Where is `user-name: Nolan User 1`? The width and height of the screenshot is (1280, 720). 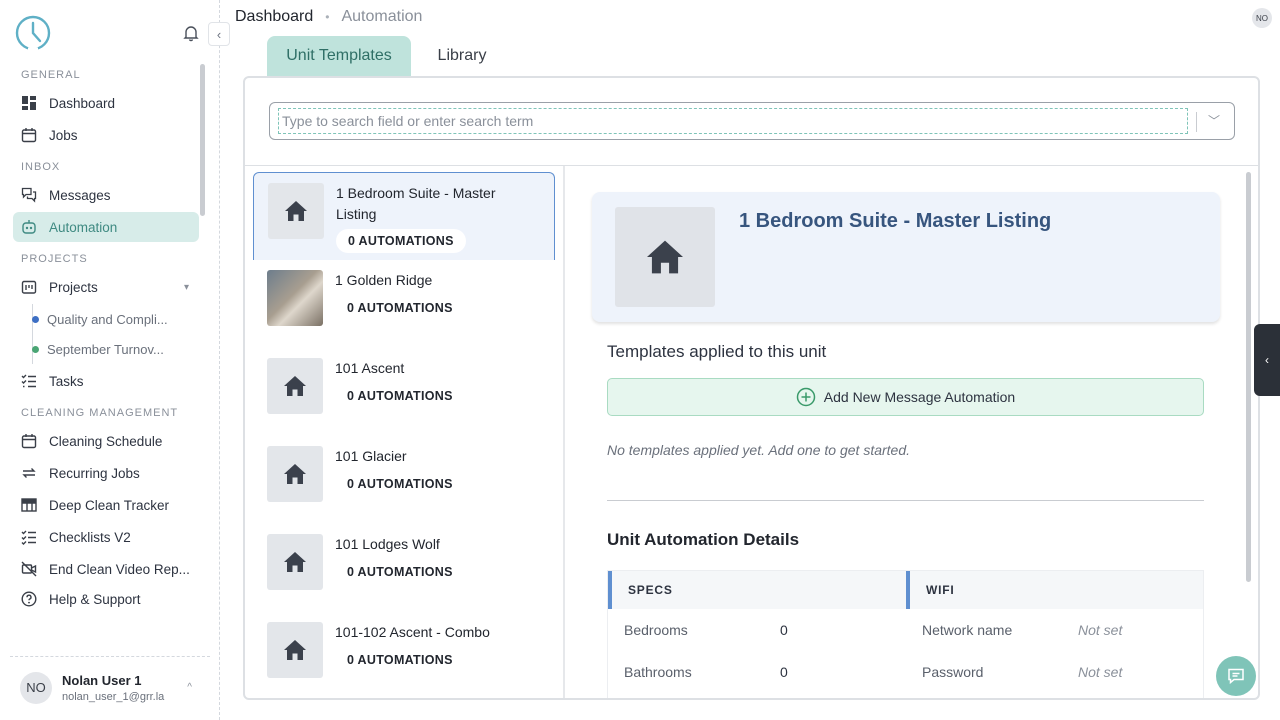
user-name: Nolan User 1 is located at coordinates (102, 680).